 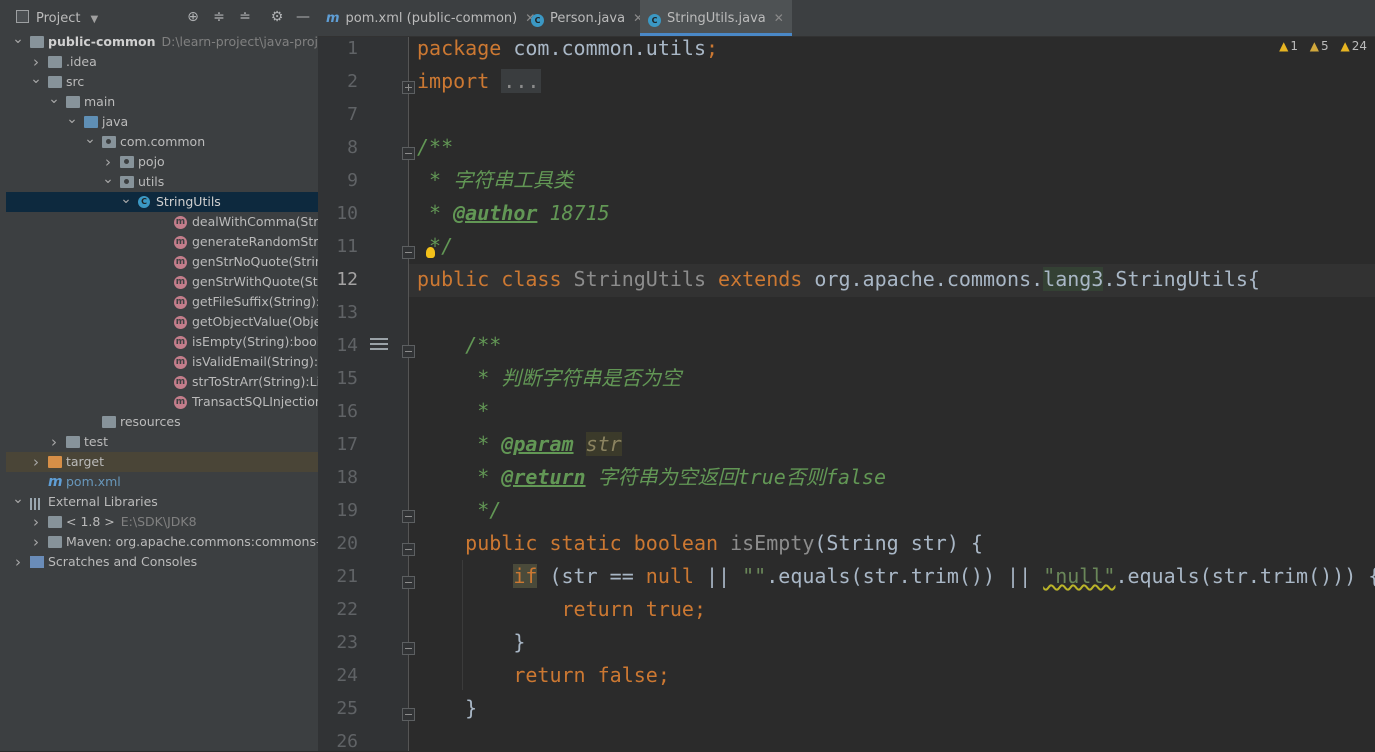 I want to click on tree-item: › .idea, so click(x=162, y=62).